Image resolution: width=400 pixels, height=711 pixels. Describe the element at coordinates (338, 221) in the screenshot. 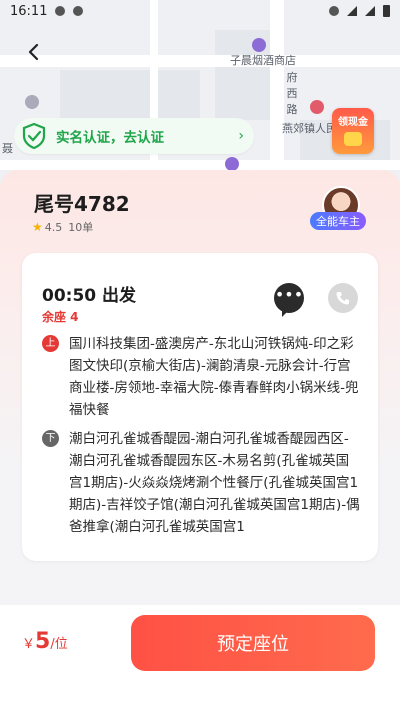

I see `driver-badge: 全能车主` at that location.